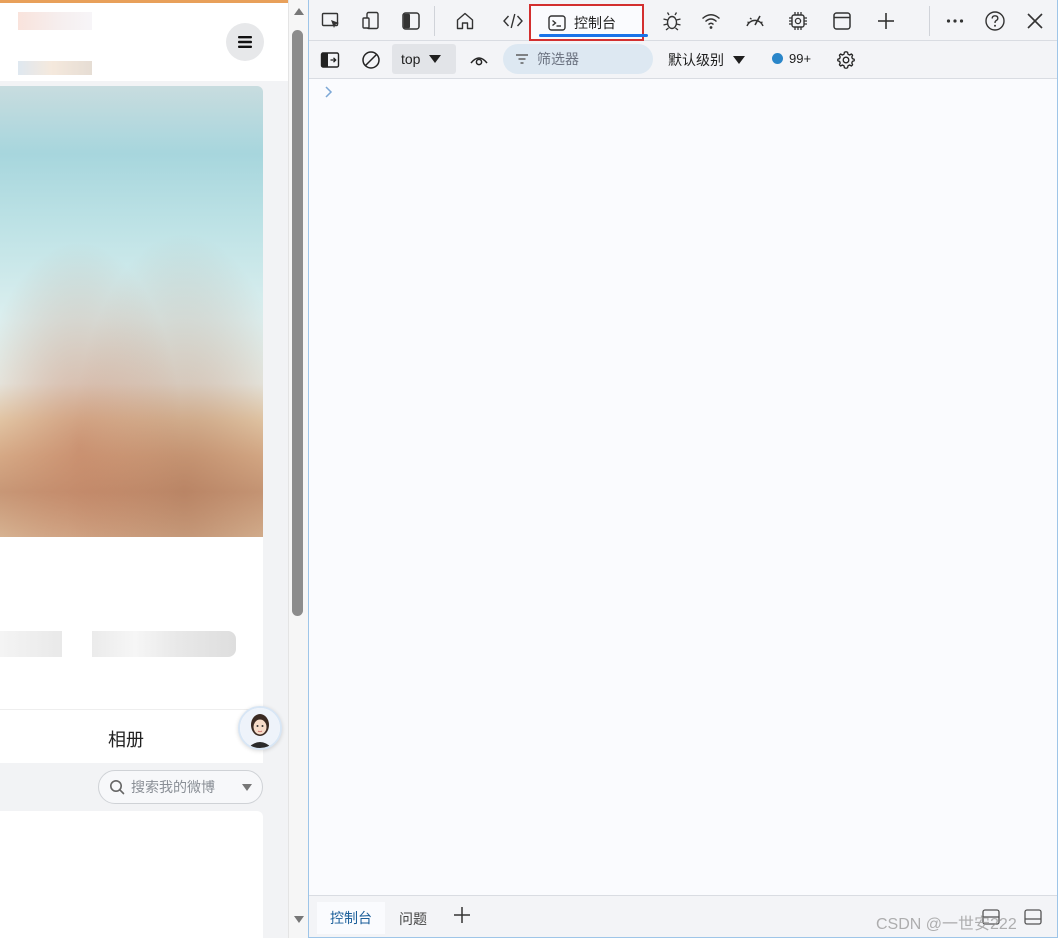 The height and width of the screenshot is (938, 1058). Describe the element at coordinates (55, 21) in the screenshot. I see `blurred-logo` at that location.